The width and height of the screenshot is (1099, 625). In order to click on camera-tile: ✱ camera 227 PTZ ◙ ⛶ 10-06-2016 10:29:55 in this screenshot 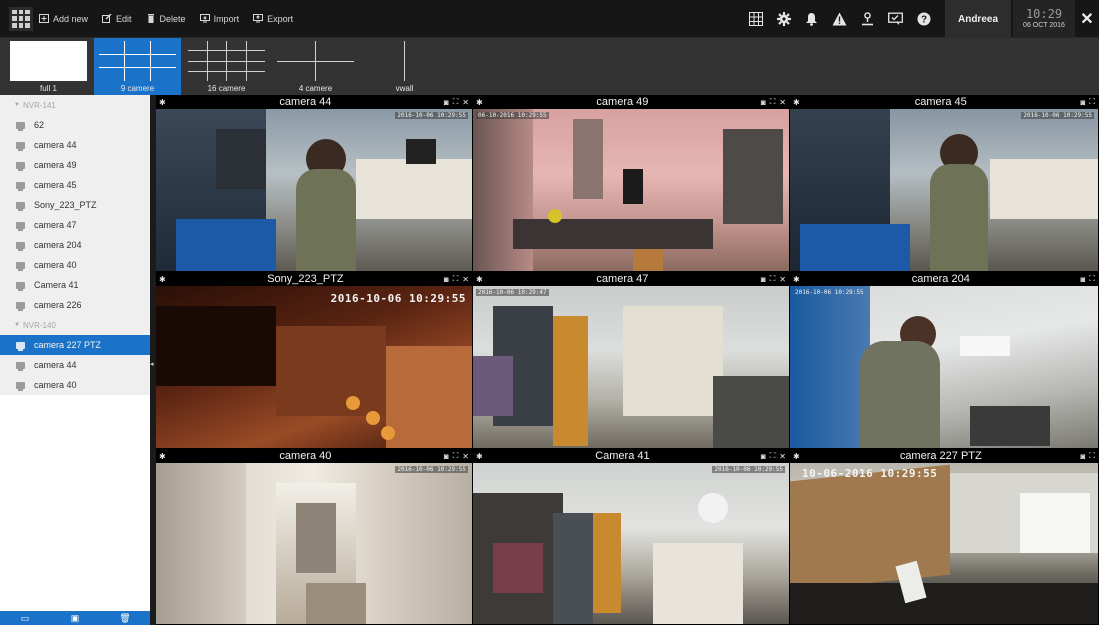, I will do `click(944, 537)`.